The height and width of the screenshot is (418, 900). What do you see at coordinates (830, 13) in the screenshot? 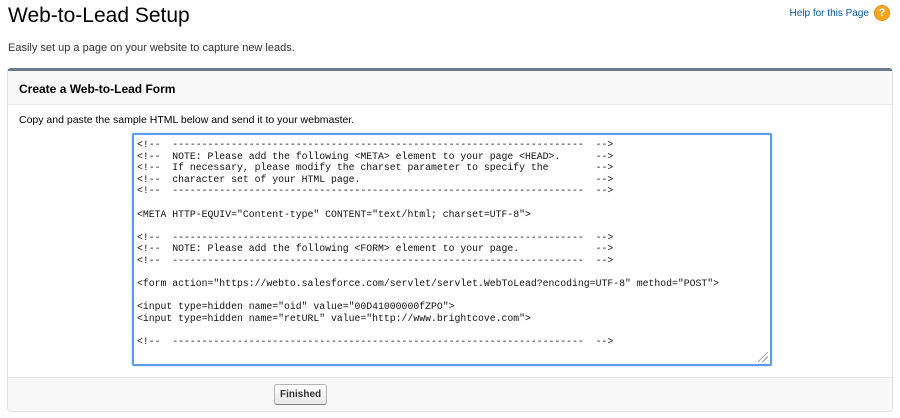
I see `help-link-label: Help for this Page` at bounding box center [830, 13].